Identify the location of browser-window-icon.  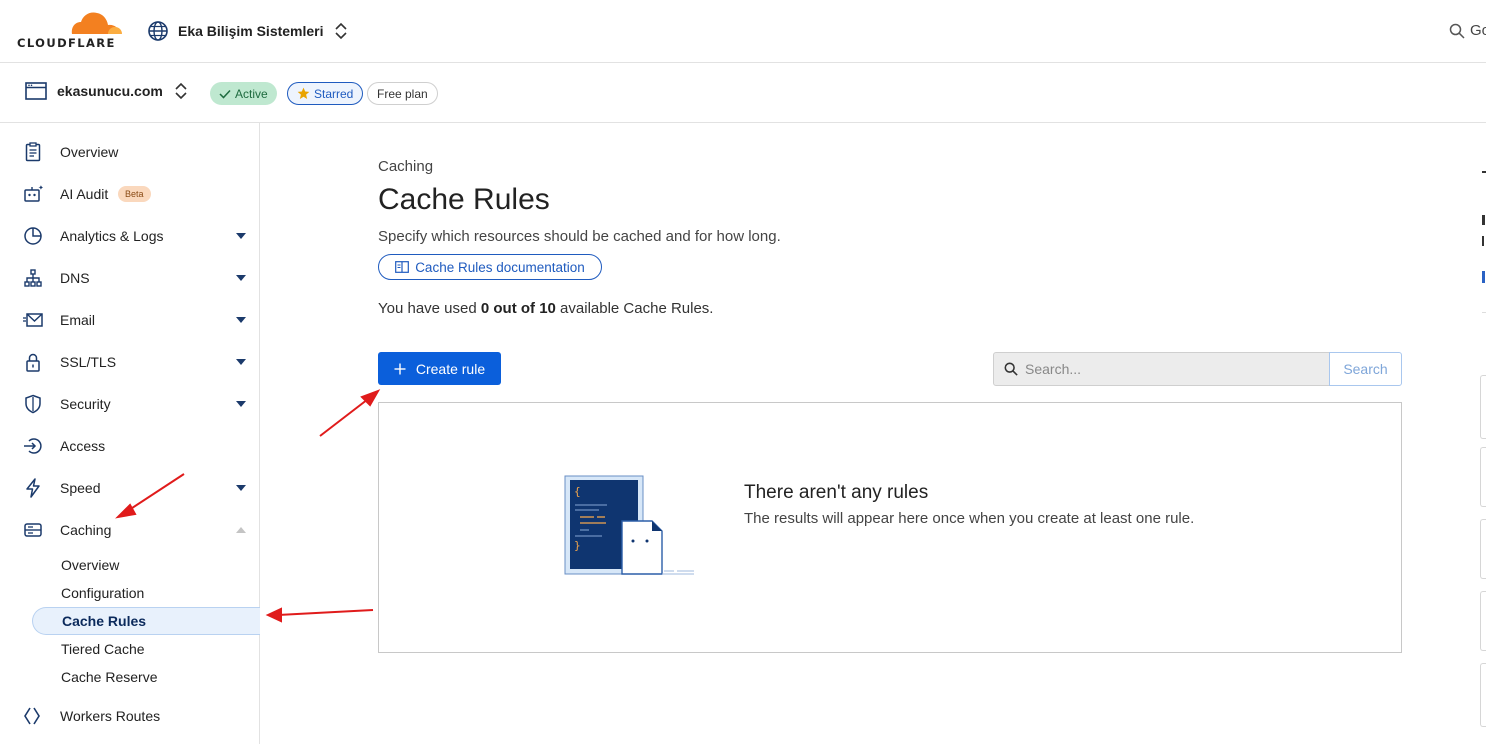
(36, 91).